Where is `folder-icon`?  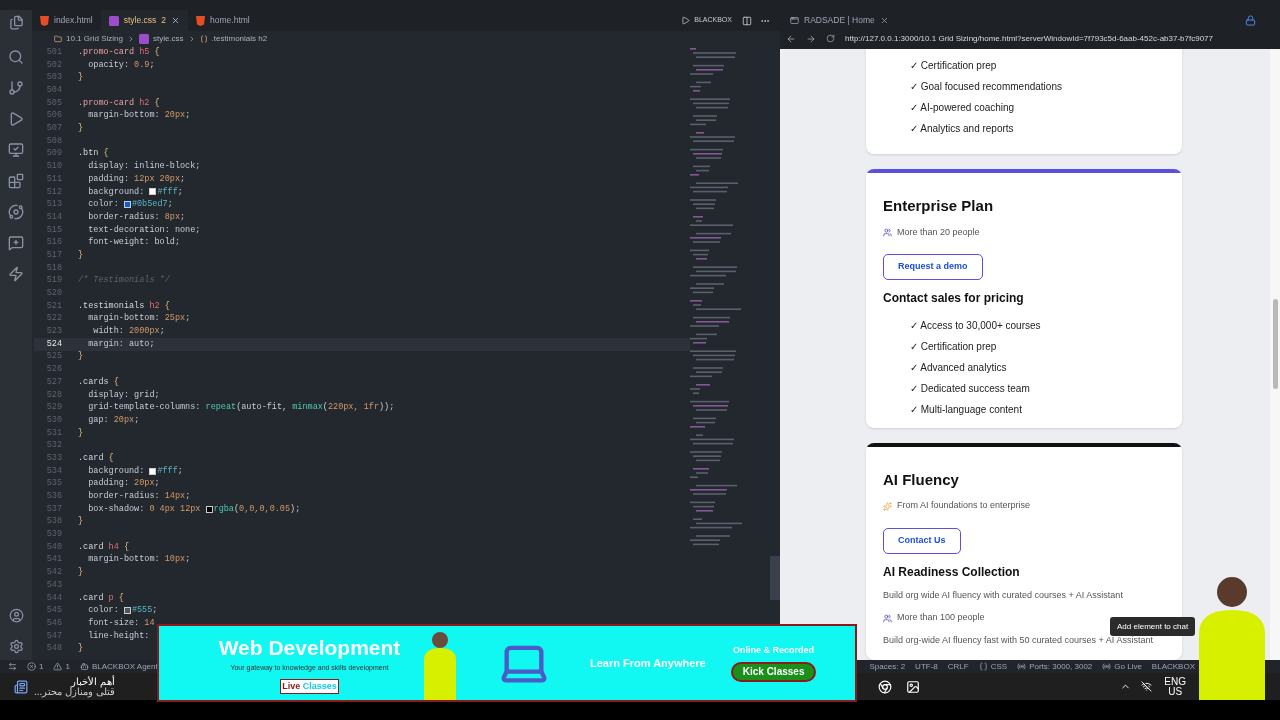 folder-icon is located at coordinates (58, 38).